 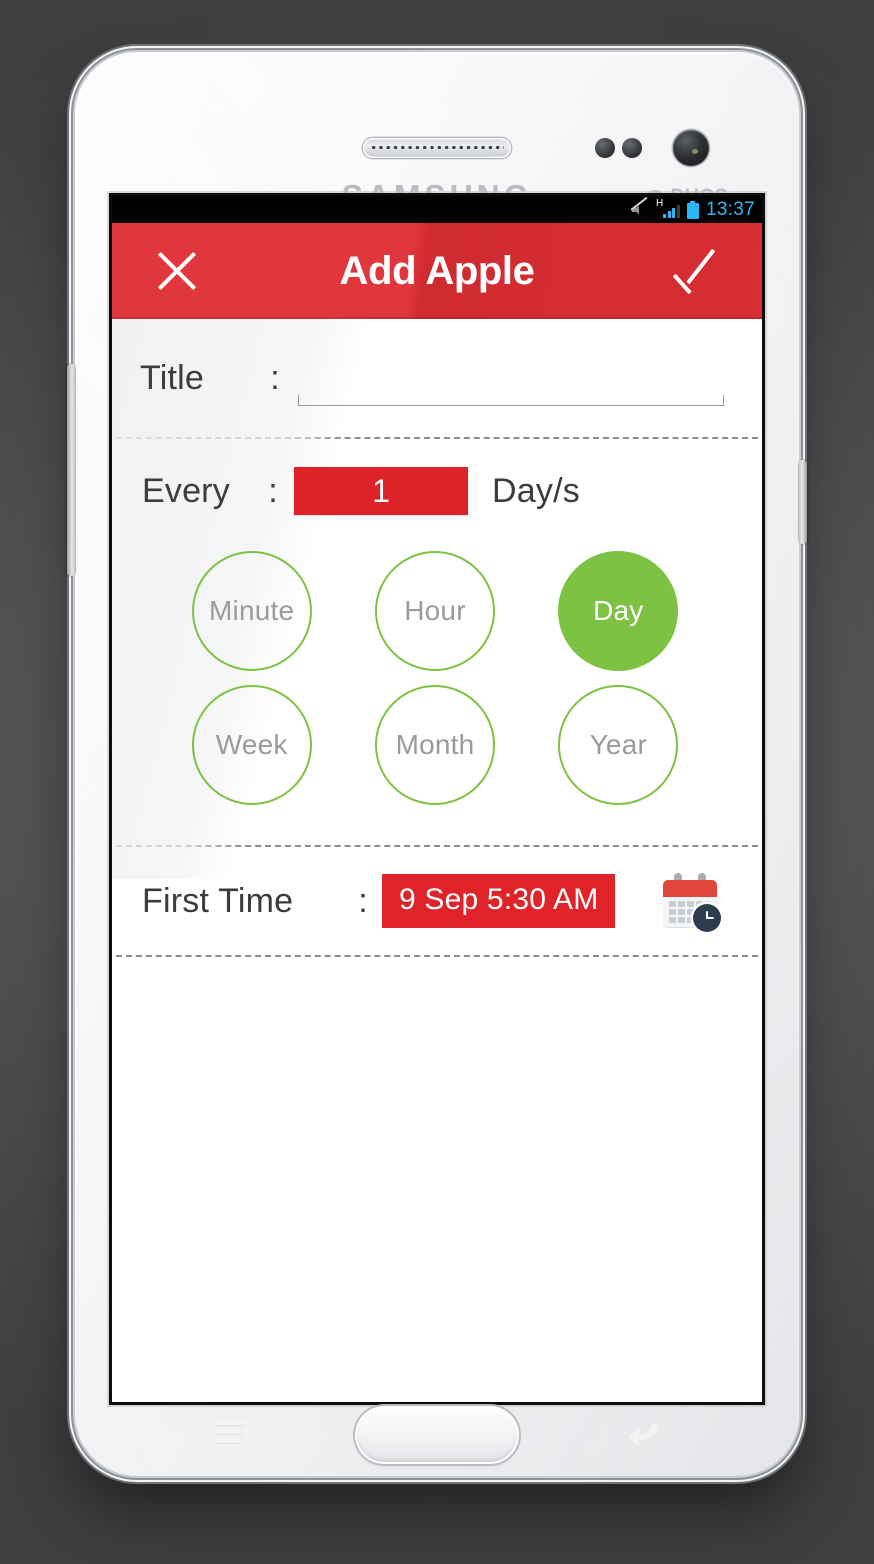 I want to click on unit-selector-grid: Minute Hour Day Week Month Year, so click(x=437, y=685).